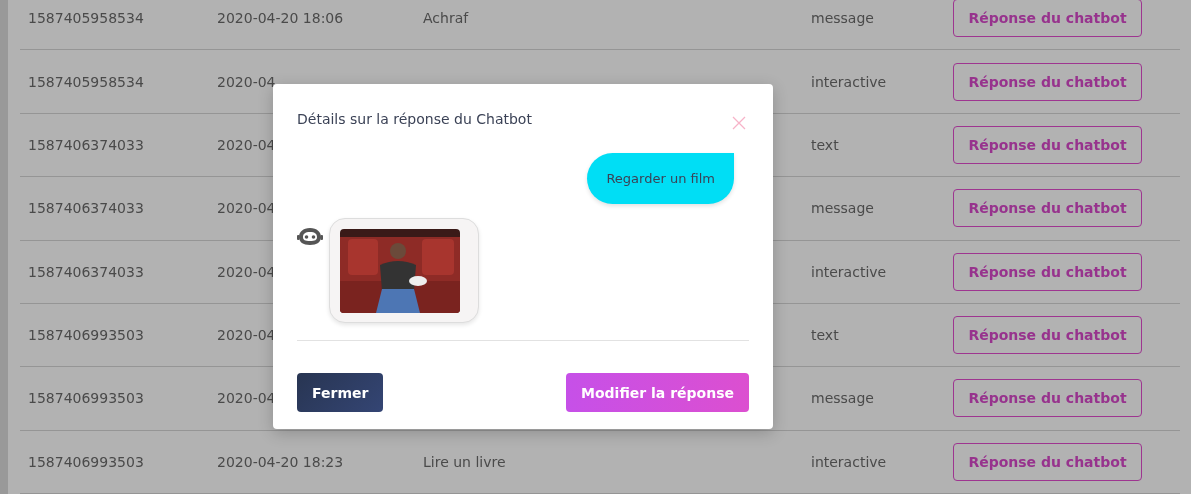 Image resolution: width=1191 pixels, height=494 pixels. Describe the element at coordinates (660, 178) in the screenshot. I see `user-message: Regarder un film` at that location.